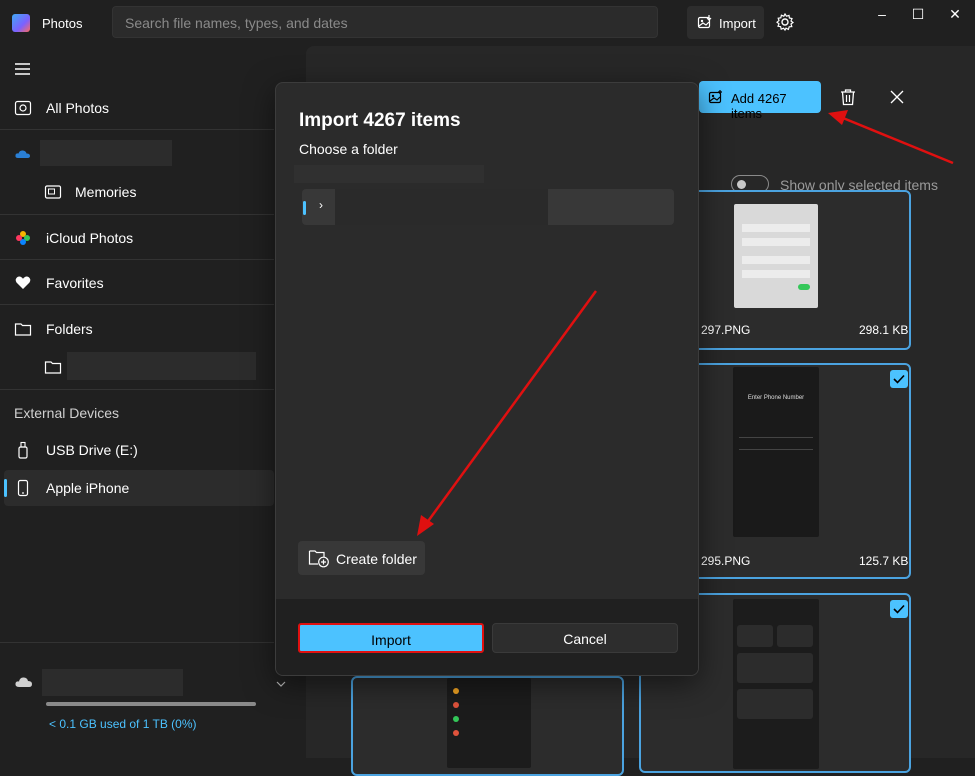  What do you see at coordinates (507, 413) in the screenshot?
I see `annotation-arrow-to-create-folder` at bounding box center [507, 413].